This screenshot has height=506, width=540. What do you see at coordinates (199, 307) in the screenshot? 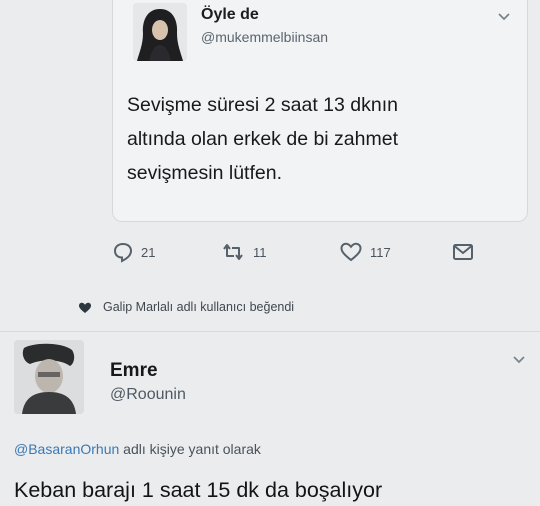
I see `like-notice-text: Galip Marlalı adlı kullanıcı beğendi` at bounding box center [199, 307].